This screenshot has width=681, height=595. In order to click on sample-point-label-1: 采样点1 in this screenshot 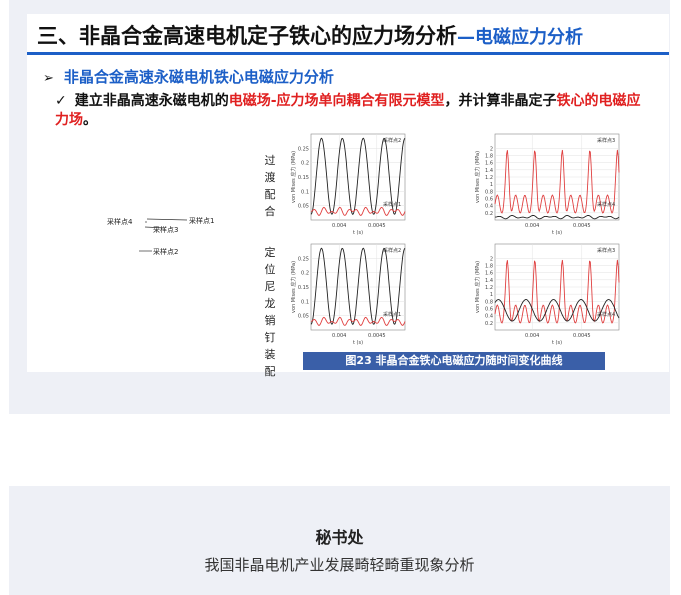, I will do `click(201, 220)`.